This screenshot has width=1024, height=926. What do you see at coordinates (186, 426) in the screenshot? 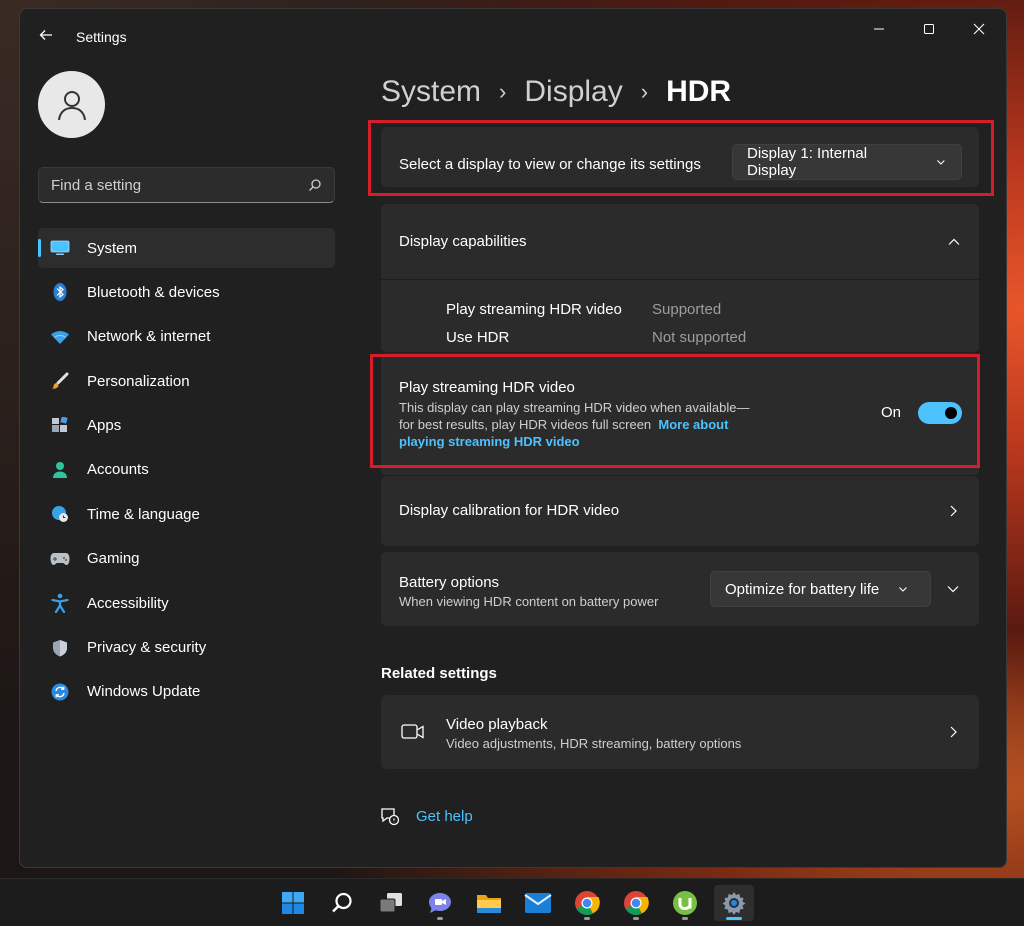
I see `sidebar-item-apps: Apps` at bounding box center [186, 426].